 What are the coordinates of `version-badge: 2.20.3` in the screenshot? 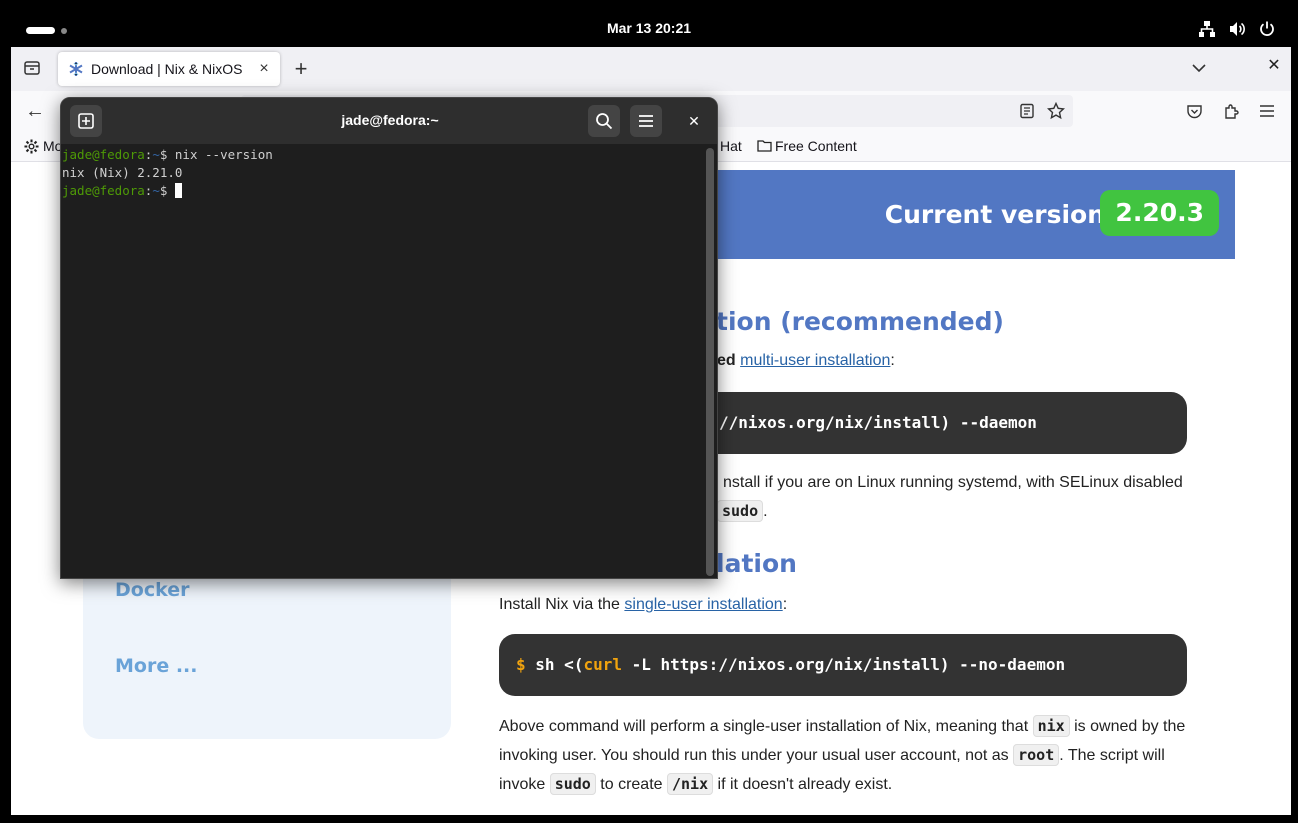 It's located at (1159, 213).